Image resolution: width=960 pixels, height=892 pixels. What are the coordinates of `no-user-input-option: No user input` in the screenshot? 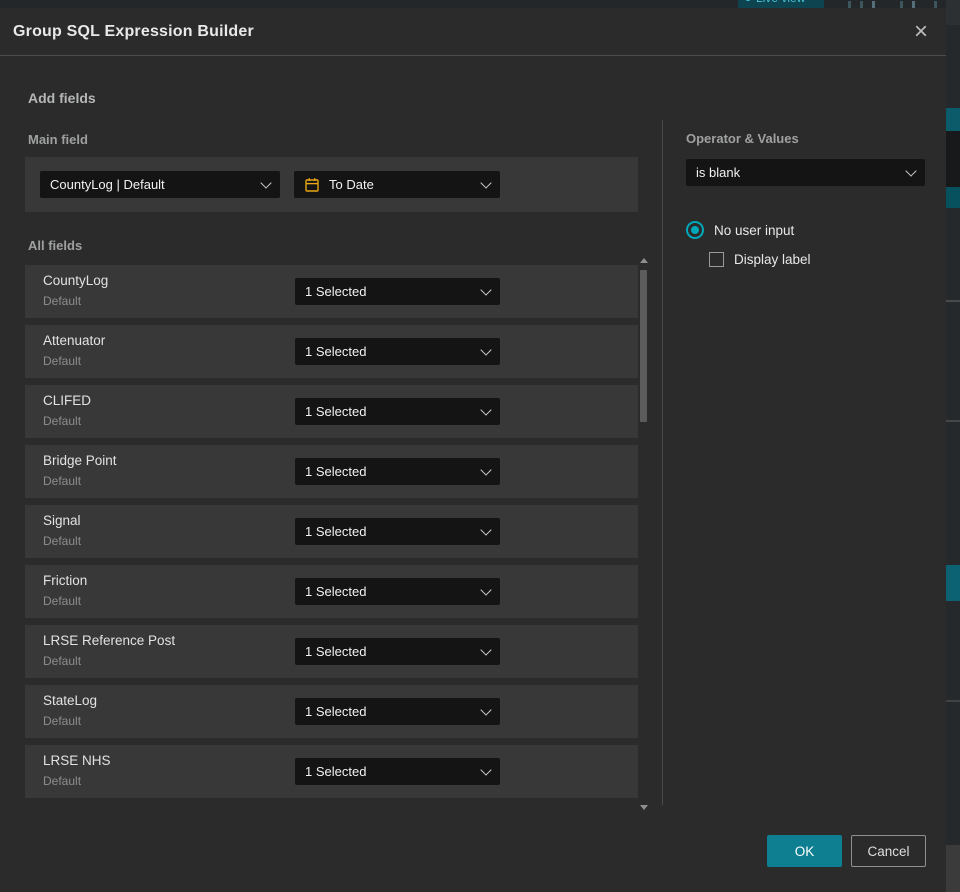 It's located at (740, 230).